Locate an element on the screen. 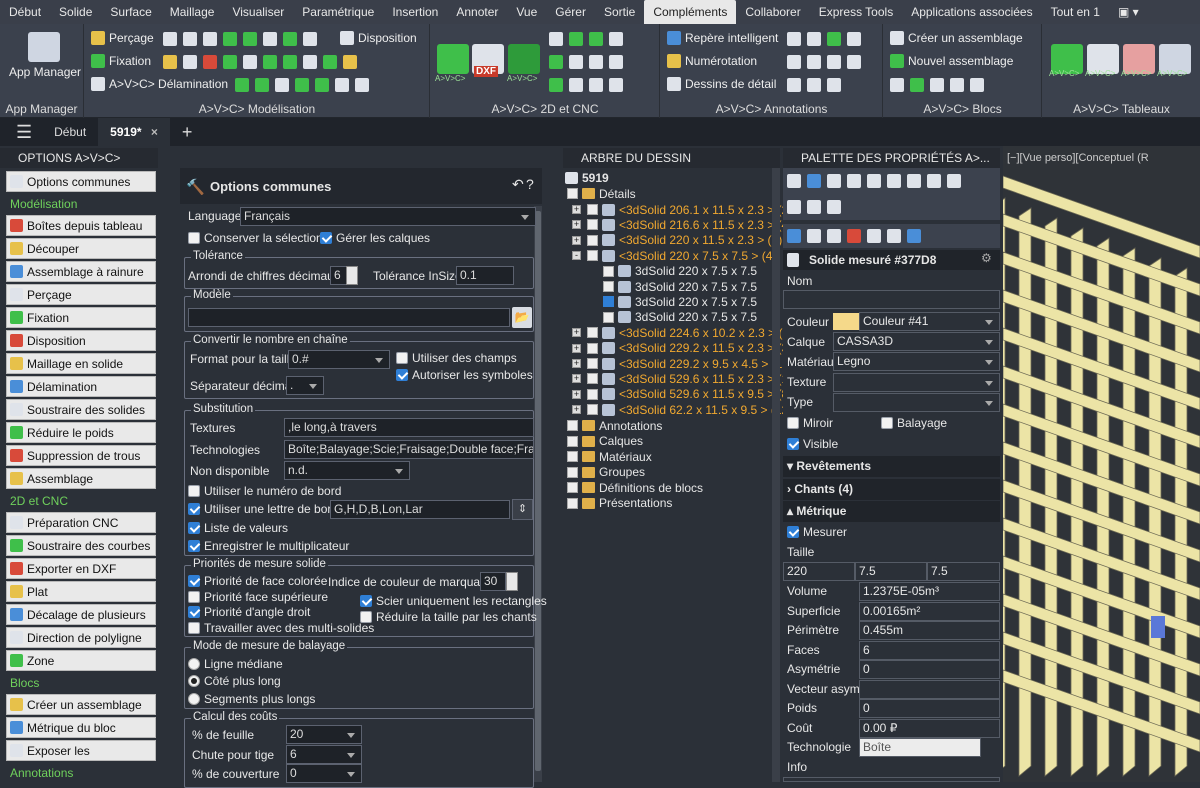  dessins-detail-button: Dessins de détail is located at coordinates (721, 84).